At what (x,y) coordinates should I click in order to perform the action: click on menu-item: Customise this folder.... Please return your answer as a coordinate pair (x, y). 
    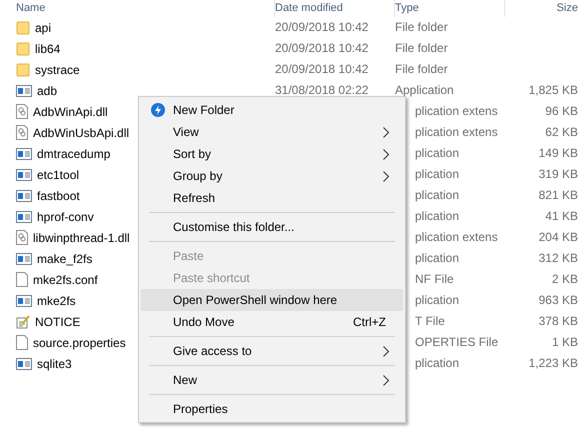
    Looking at the image, I should click on (272, 227).